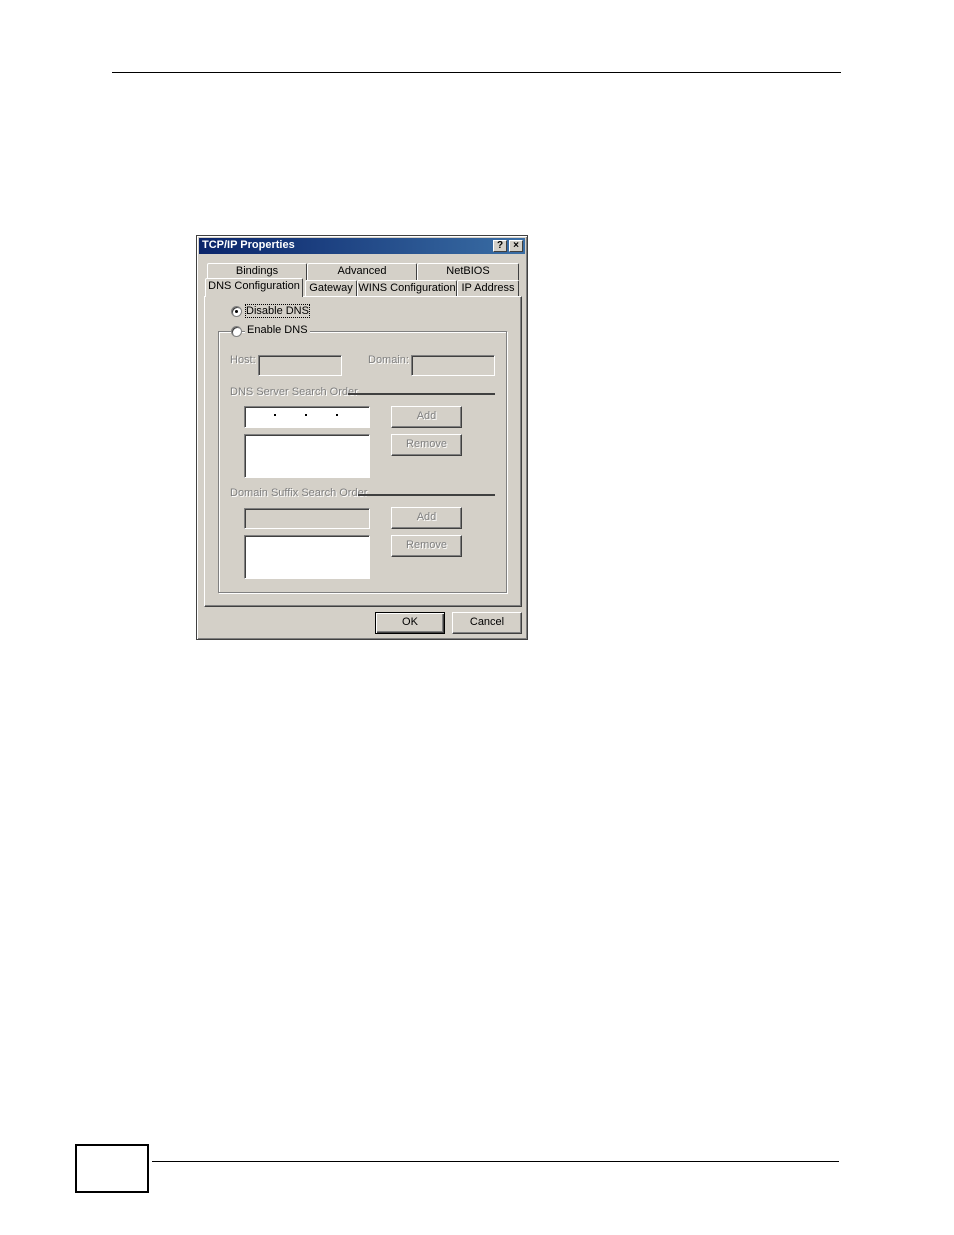 This screenshot has width=954, height=1235. What do you see at coordinates (248, 245) in the screenshot?
I see `dialog-title: TCP/IP Properties` at bounding box center [248, 245].